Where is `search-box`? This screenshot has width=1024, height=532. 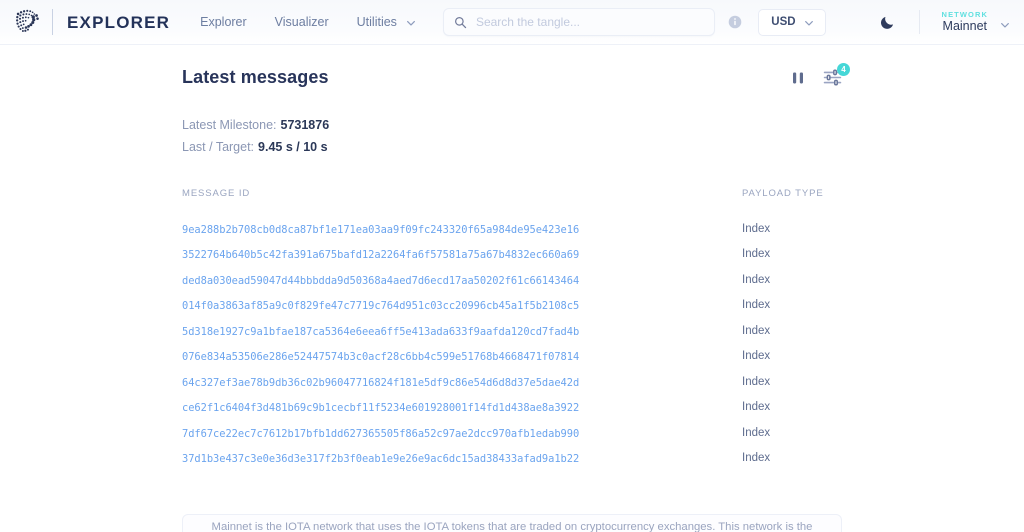
search-box is located at coordinates (578, 22).